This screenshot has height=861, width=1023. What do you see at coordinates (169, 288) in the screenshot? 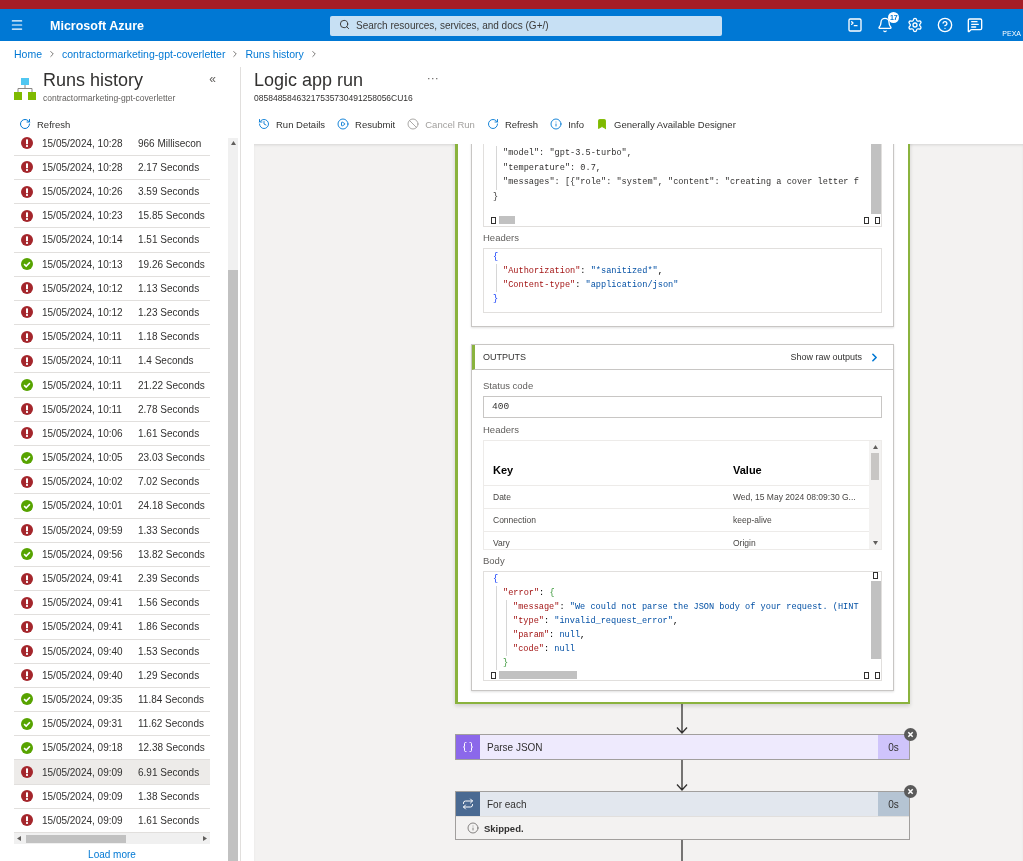
I see `run-duration: 1.13 Seconds` at bounding box center [169, 288].